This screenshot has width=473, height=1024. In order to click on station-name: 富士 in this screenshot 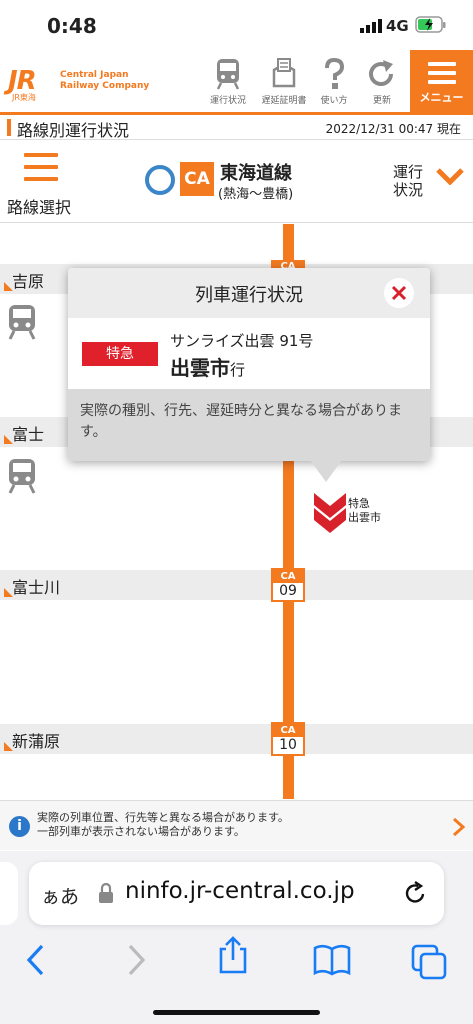, I will do `click(28, 434)`.